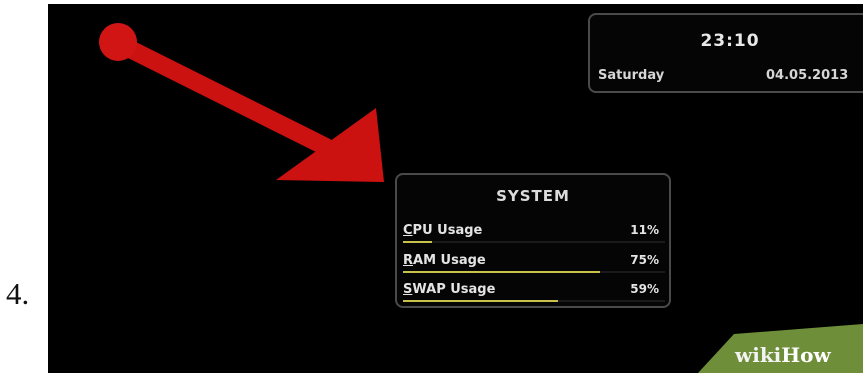 This screenshot has width=863, height=373. What do you see at coordinates (443, 230) in the screenshot?
I see `cpu-usage-label: CPU Usage` at bounding box center [443, 230].